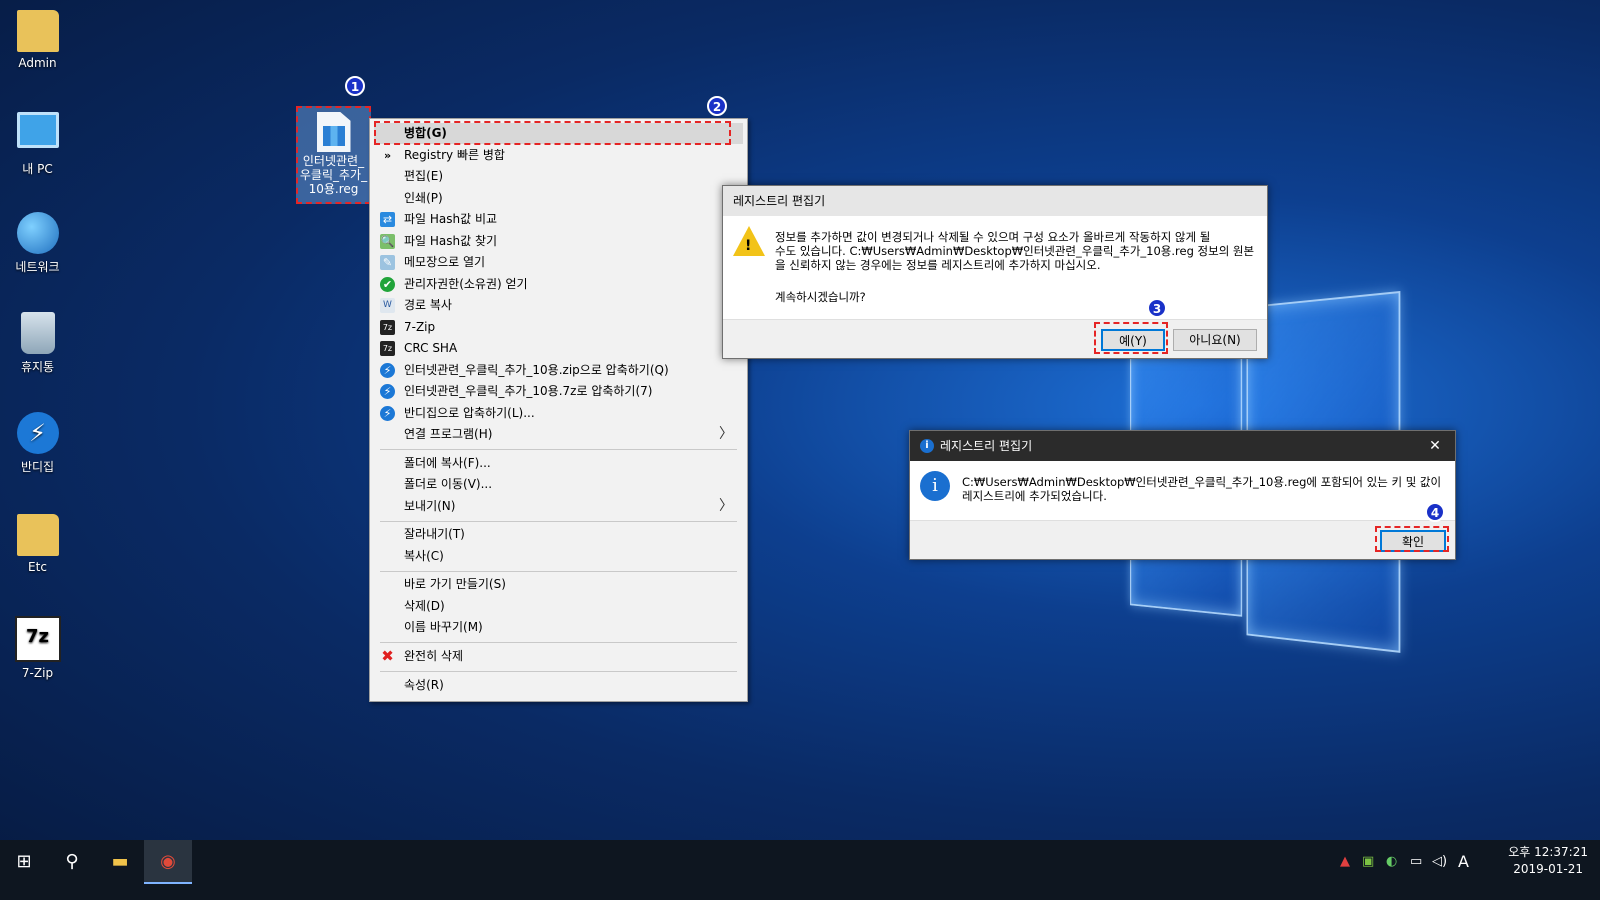  What do you see at coordinates (1463, 862) in the screenshot?
I see `tray-ime-indicator: A` at bounding box center [1463, 862].